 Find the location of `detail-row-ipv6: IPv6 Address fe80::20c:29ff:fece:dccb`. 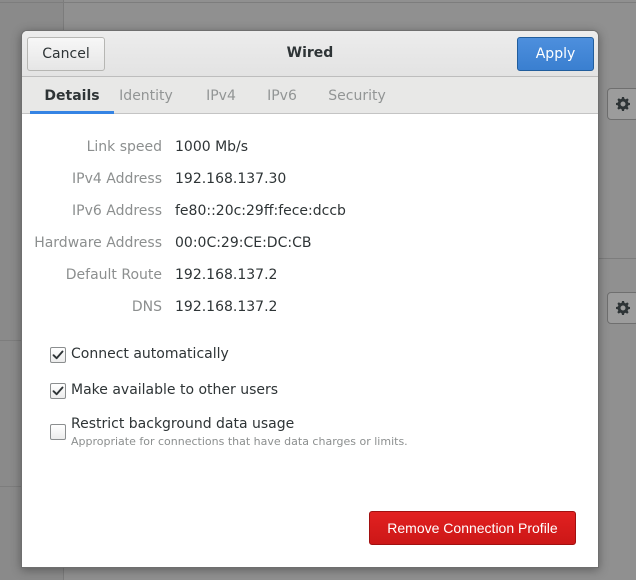

detail-row-ipv6: IPv6 Address fe80::20c:29ff:fece:dccb is located at coordinates (310, 213).